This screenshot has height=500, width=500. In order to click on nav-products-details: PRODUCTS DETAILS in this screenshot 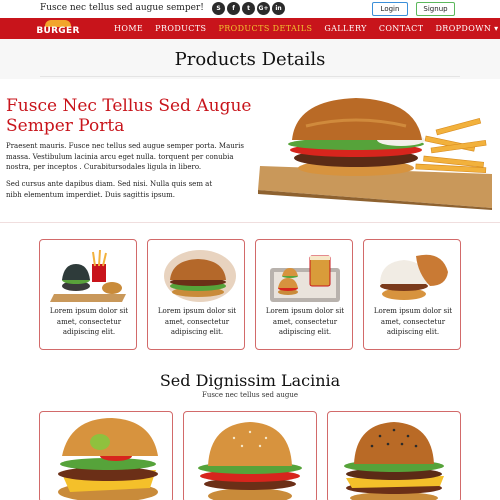, I will do `click(265, 28)`.